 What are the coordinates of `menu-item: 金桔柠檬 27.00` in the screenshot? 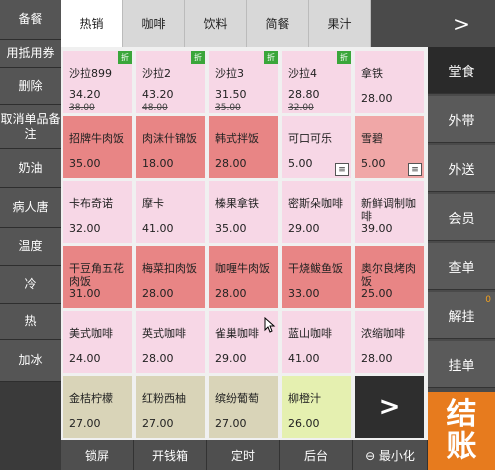 It's located at (97, 407).